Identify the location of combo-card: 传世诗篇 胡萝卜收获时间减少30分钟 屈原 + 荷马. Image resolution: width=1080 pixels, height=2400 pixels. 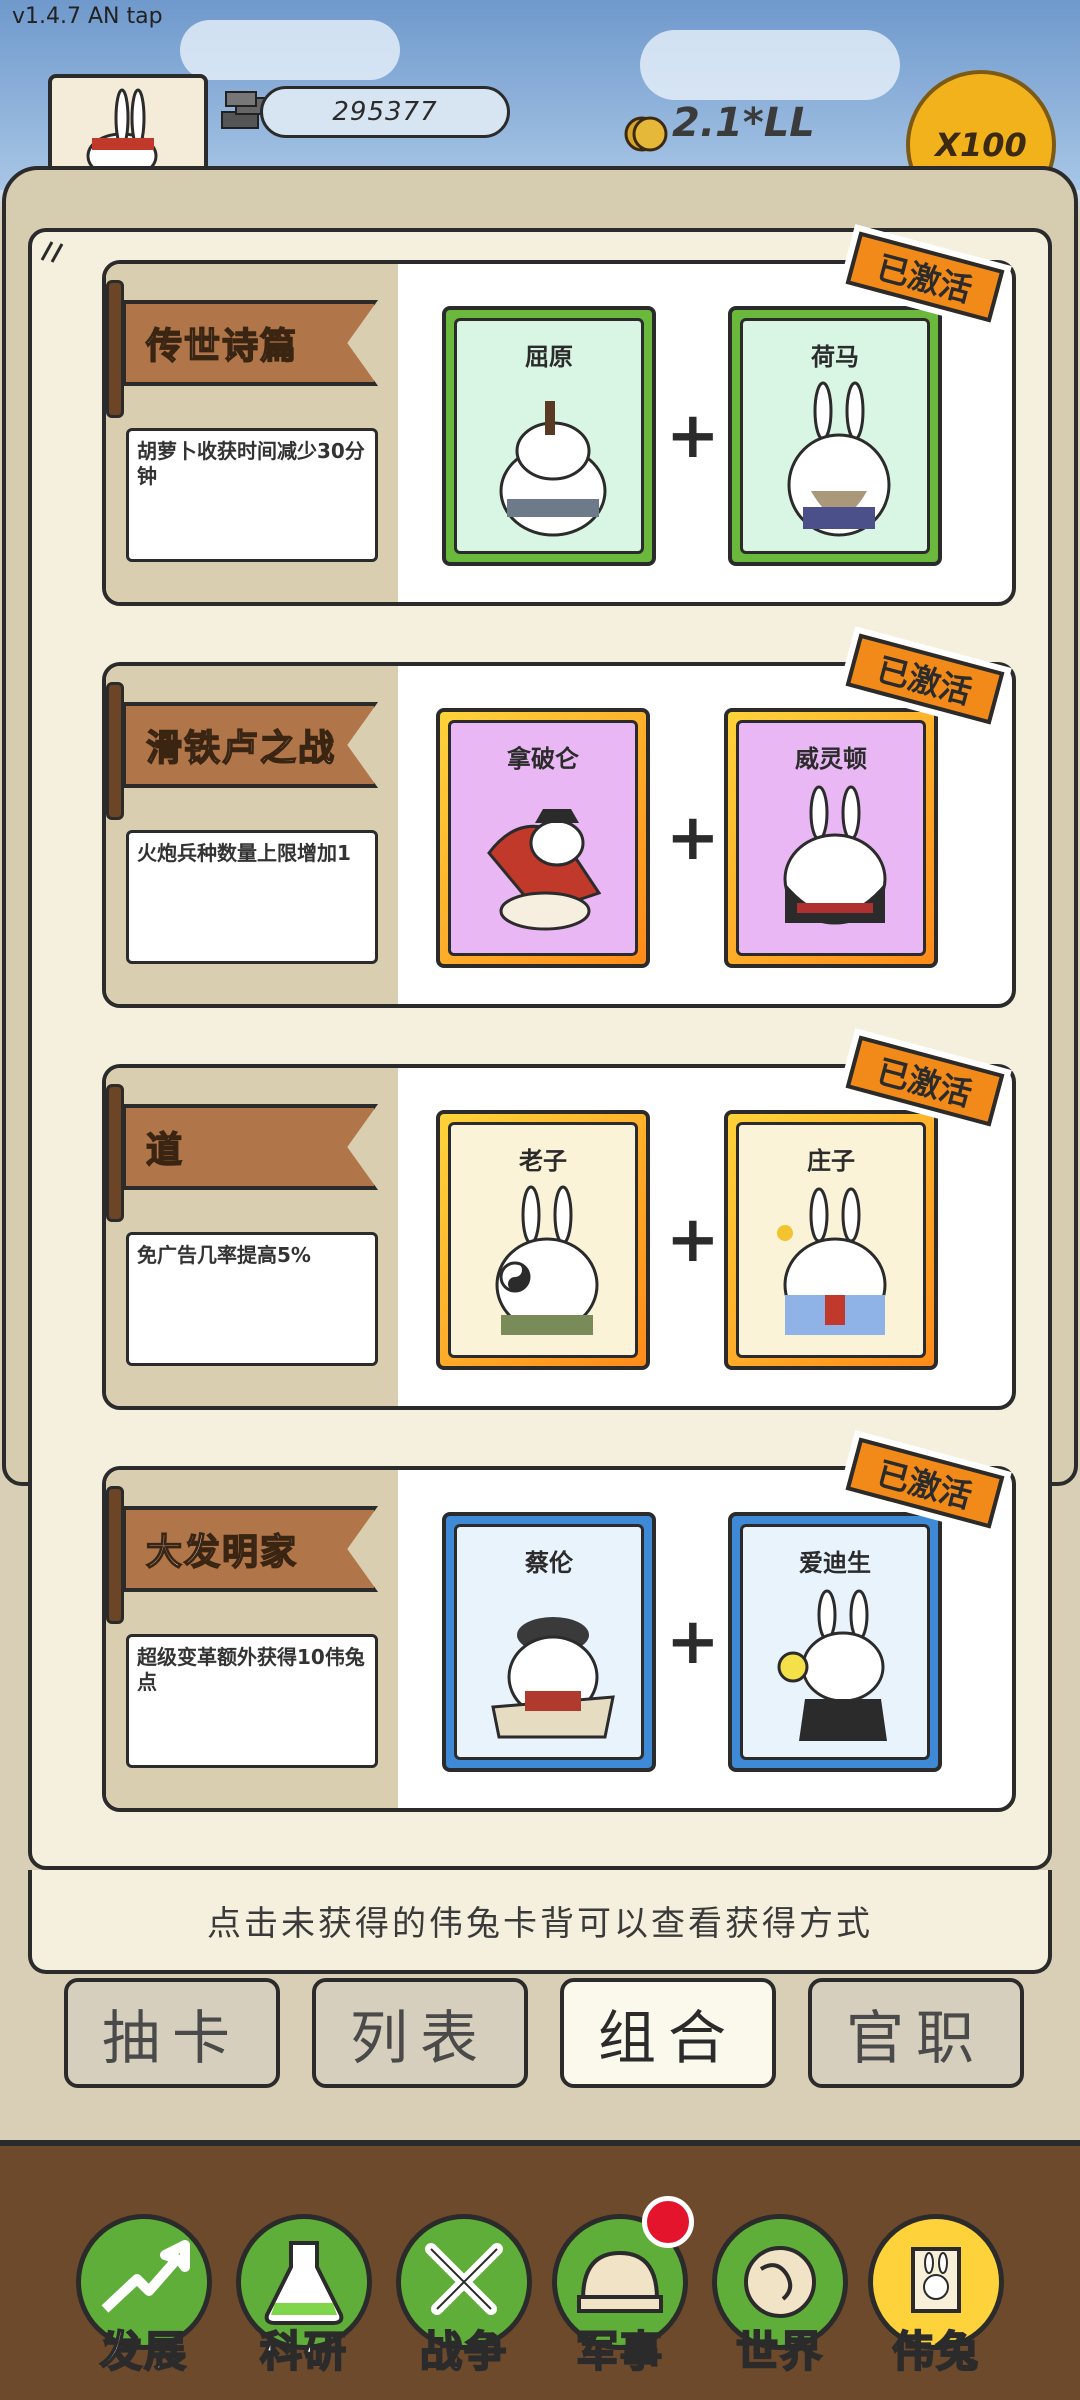
(559, 433).